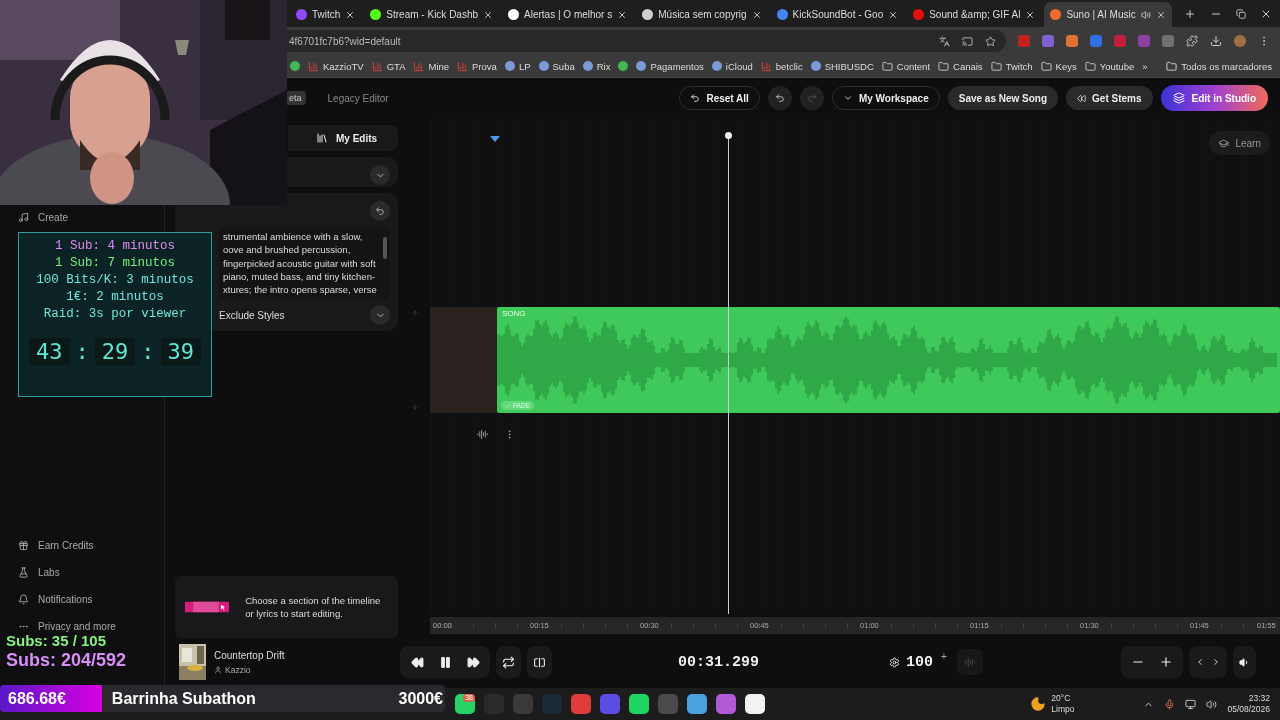  I want to click on bookmark: Twitch, so click(1011, 66).